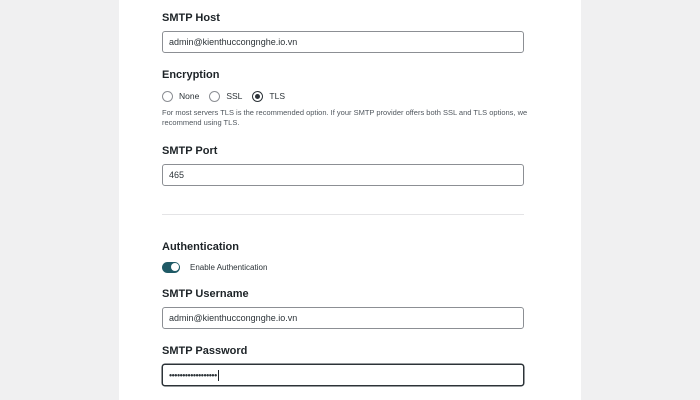 Image resolution: width=700 pixels, height=400 pixels. I want to click on authentication-label: Authentication, so click(200, 247).